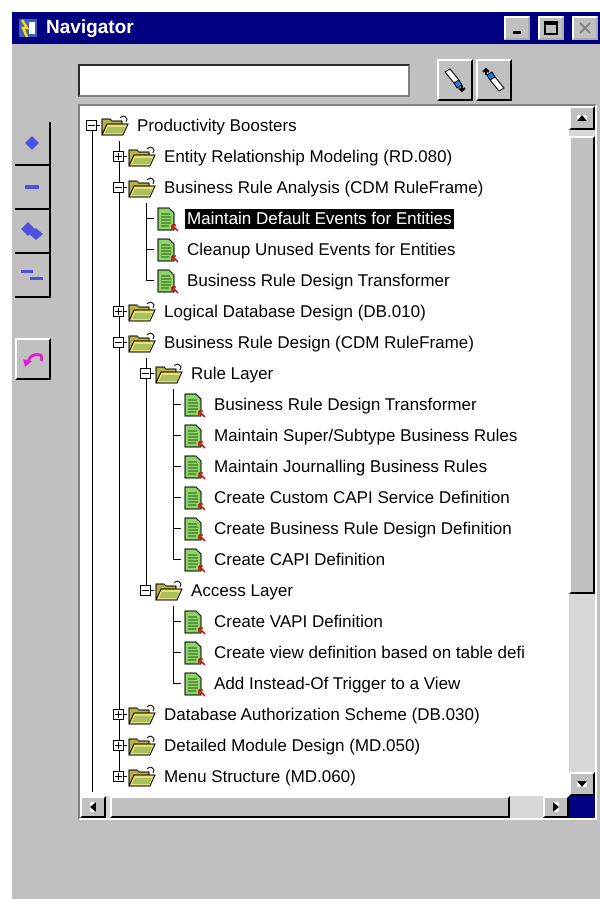 The width and height of the screenshot is (600, 899). What do you see at coordinates (517, 32) in the screenshot?
I see `minimize-icon` at bounding box center [517, 32].